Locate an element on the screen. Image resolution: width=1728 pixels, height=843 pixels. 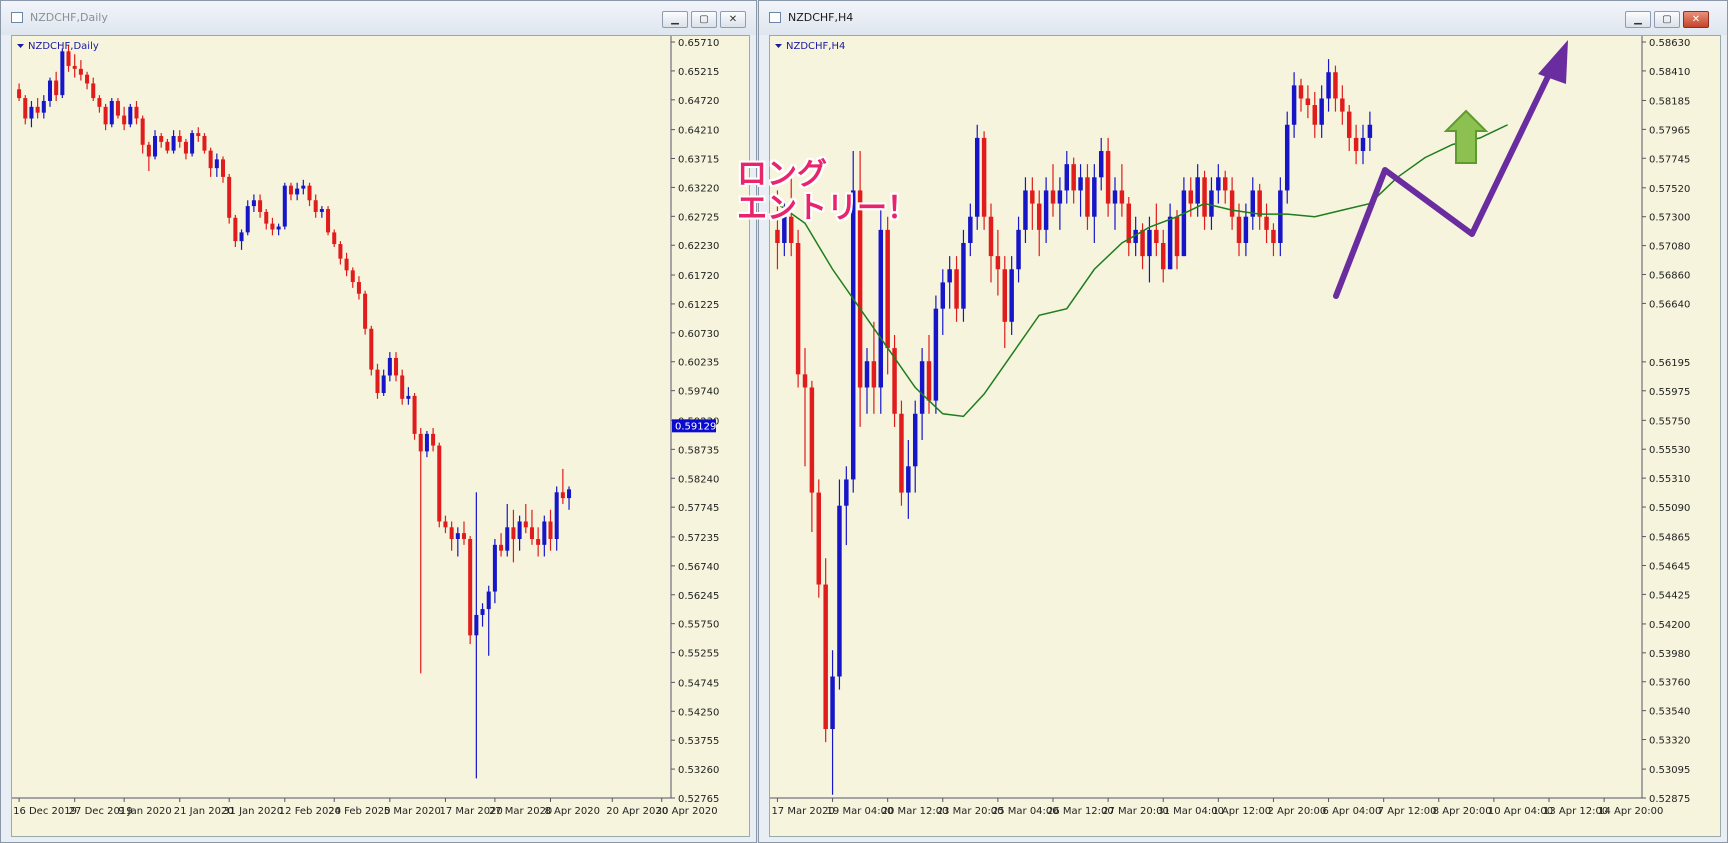
restore-icon: ▢ is located at coordinates (1667, 19).